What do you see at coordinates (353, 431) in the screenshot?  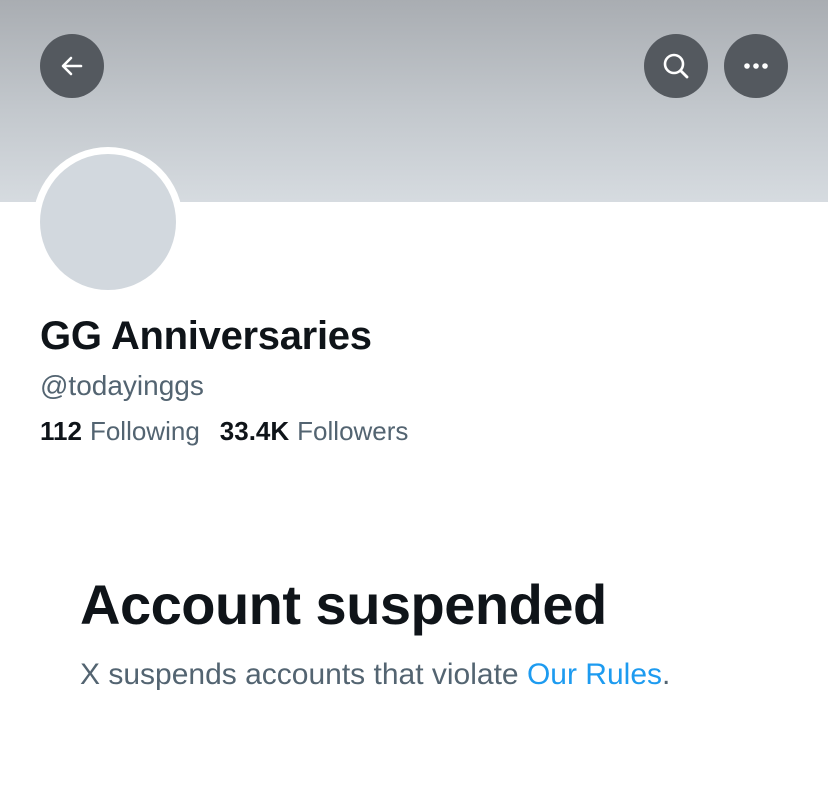 I see `followers-label: Followers` at bounding box center [353, 431].